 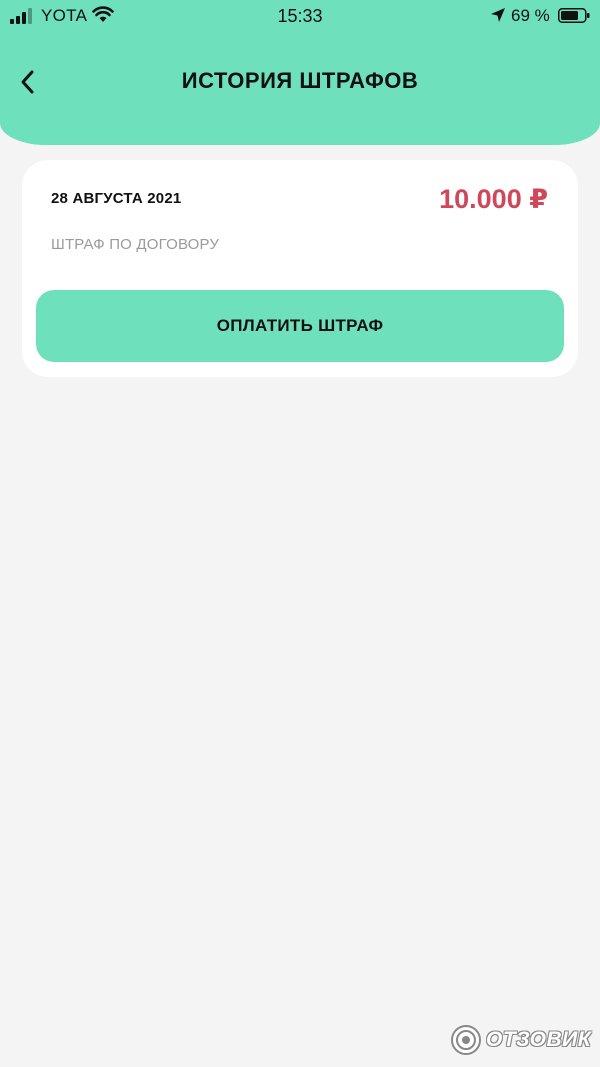 What do you see at coordinates (116, 198) in the screenshot?
I see `fine-date: 28 АВГУСТА 2021` at bounding box center [116, 198].